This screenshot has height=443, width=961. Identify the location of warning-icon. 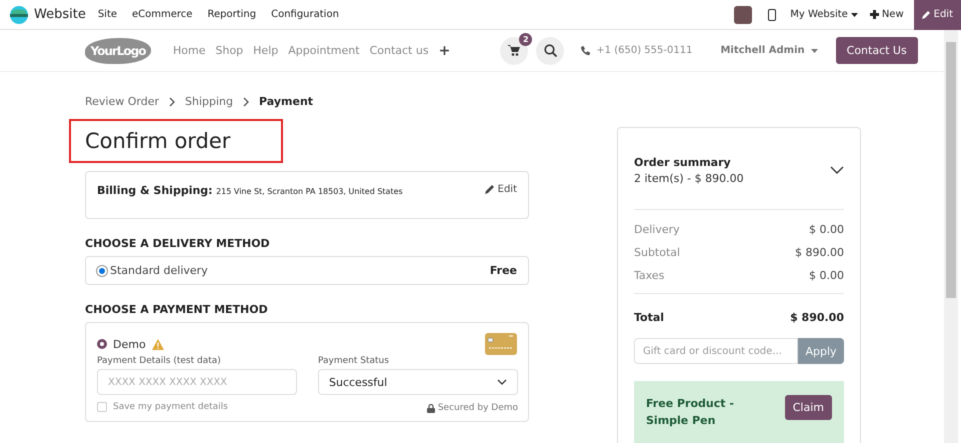
(158, 344).